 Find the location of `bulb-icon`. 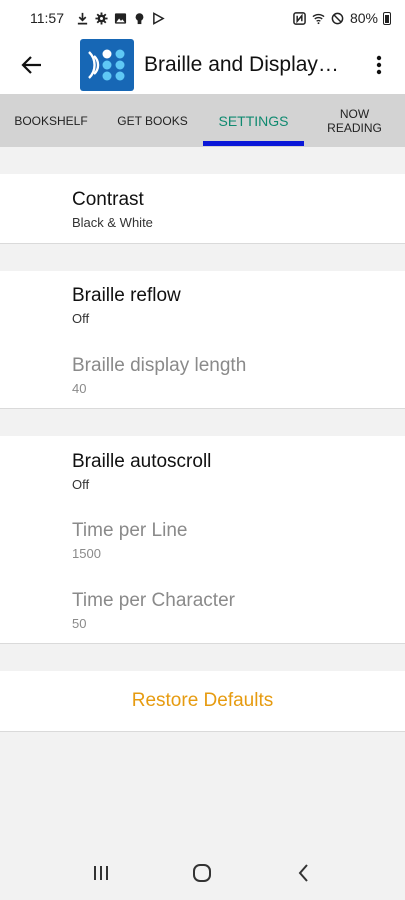

bulb-icon is located at coordinates (139, 18).